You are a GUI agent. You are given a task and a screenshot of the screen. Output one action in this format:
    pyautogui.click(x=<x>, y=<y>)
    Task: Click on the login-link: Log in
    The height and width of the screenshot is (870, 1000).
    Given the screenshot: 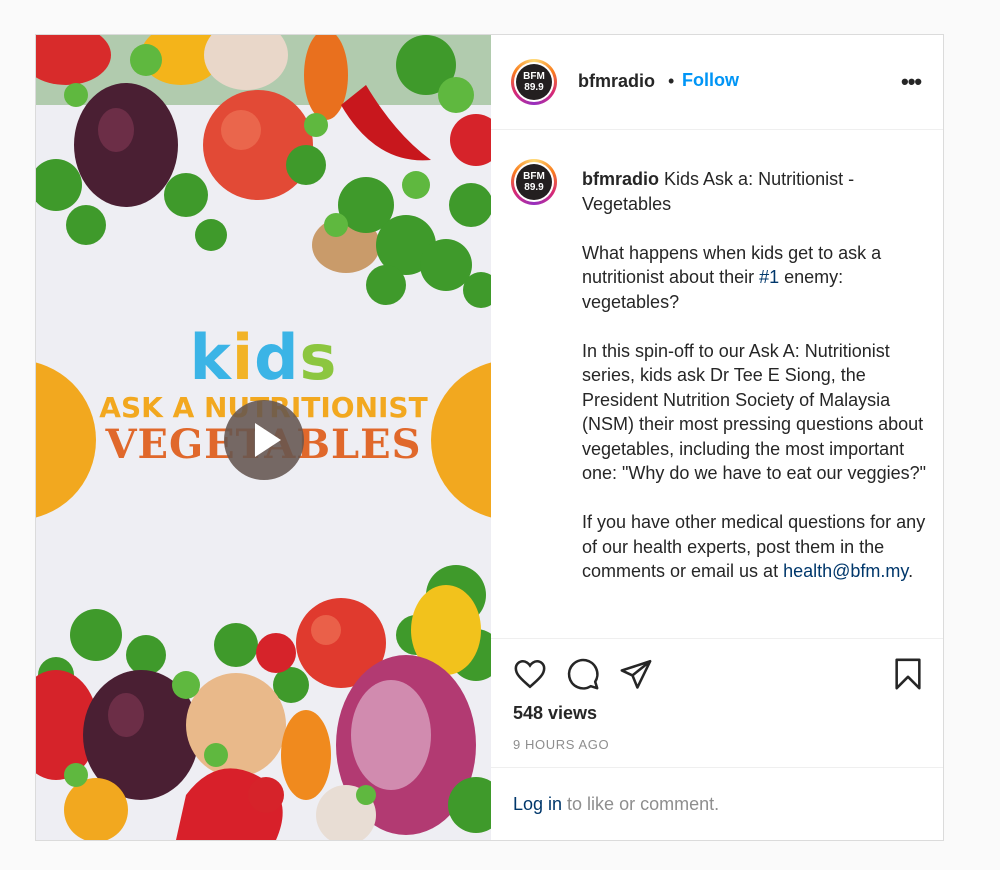 What is the action you would take?
    pyautogui.click(x=537, y=804)
    